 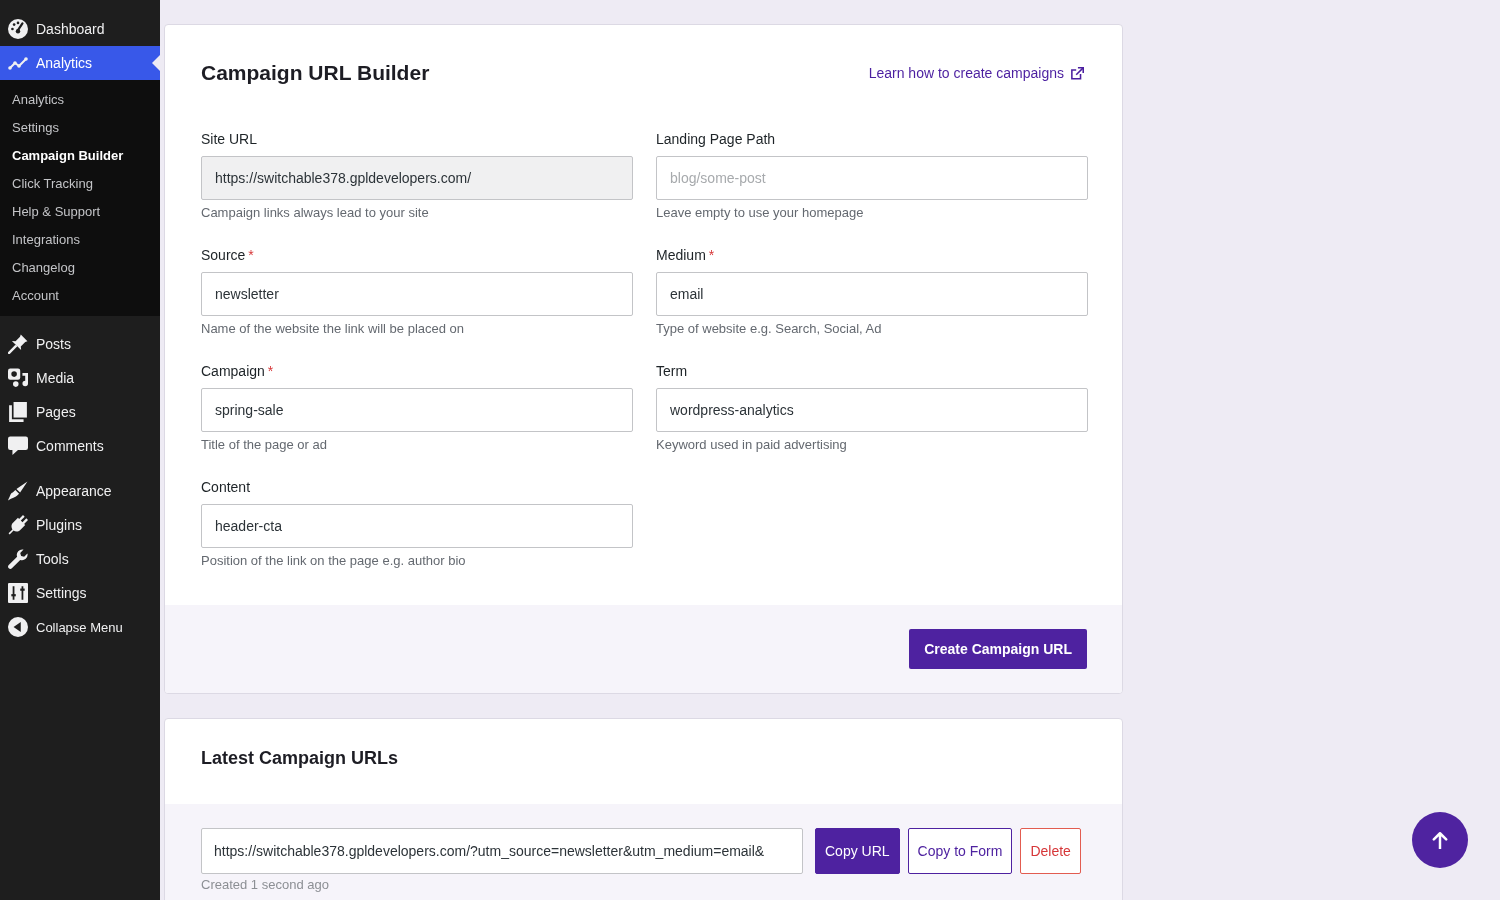 I want to click on card-title: Latest Campaign URLs, so click(x=300, y=758).